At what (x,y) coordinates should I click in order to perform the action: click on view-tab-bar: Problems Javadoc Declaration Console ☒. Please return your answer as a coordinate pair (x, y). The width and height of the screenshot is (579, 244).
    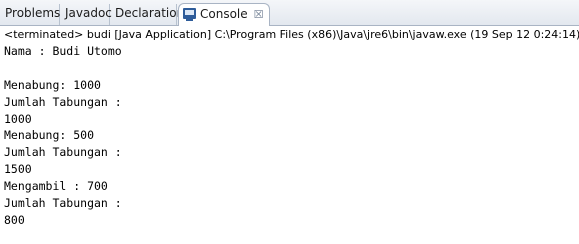
    Looking at the image, I should click on (289, 13).